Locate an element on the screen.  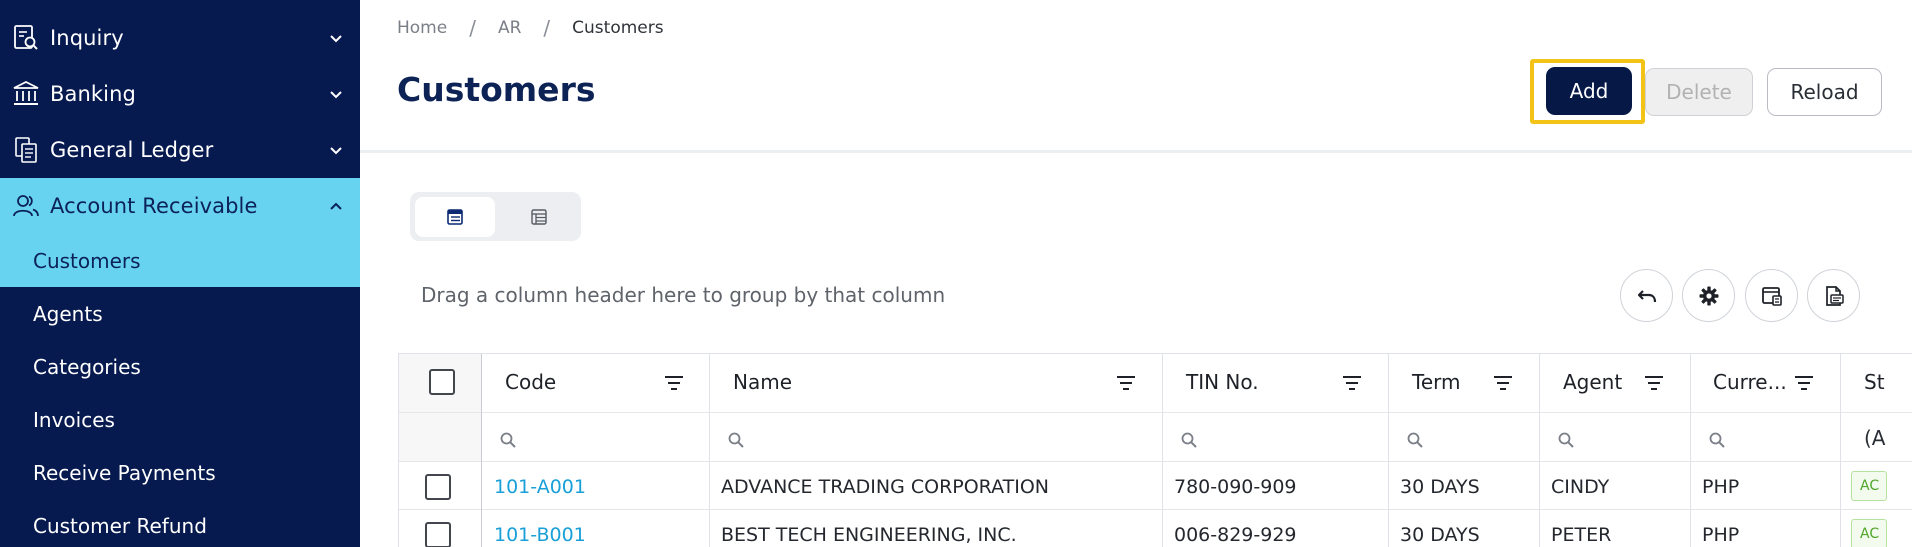
add-button: Add is located at coordinates (1589, 91).